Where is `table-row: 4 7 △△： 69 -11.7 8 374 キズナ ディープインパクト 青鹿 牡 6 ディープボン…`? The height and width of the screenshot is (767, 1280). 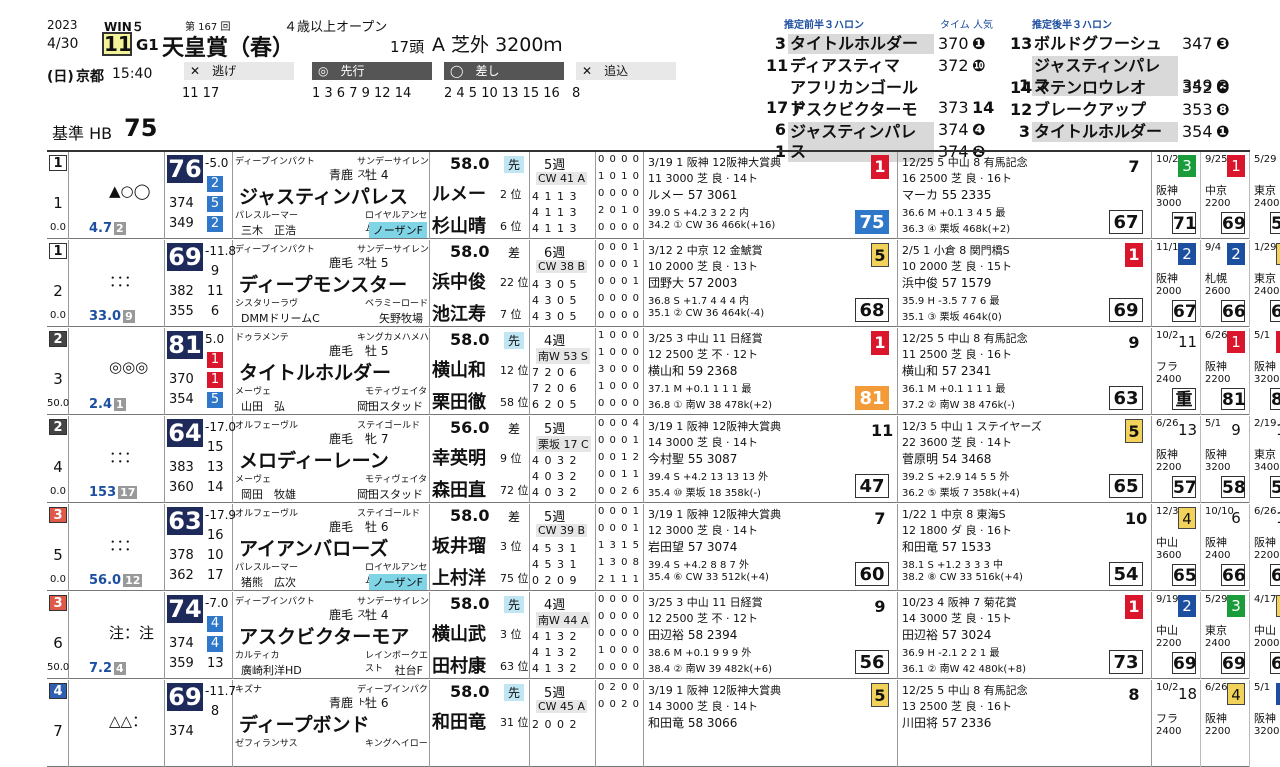
table-row: 4 7 △△： 69 -11.7 8 374 キズナ ディープインパクト 青鹿 牡 6 ディープボン… is located at coordinates (663, 723).